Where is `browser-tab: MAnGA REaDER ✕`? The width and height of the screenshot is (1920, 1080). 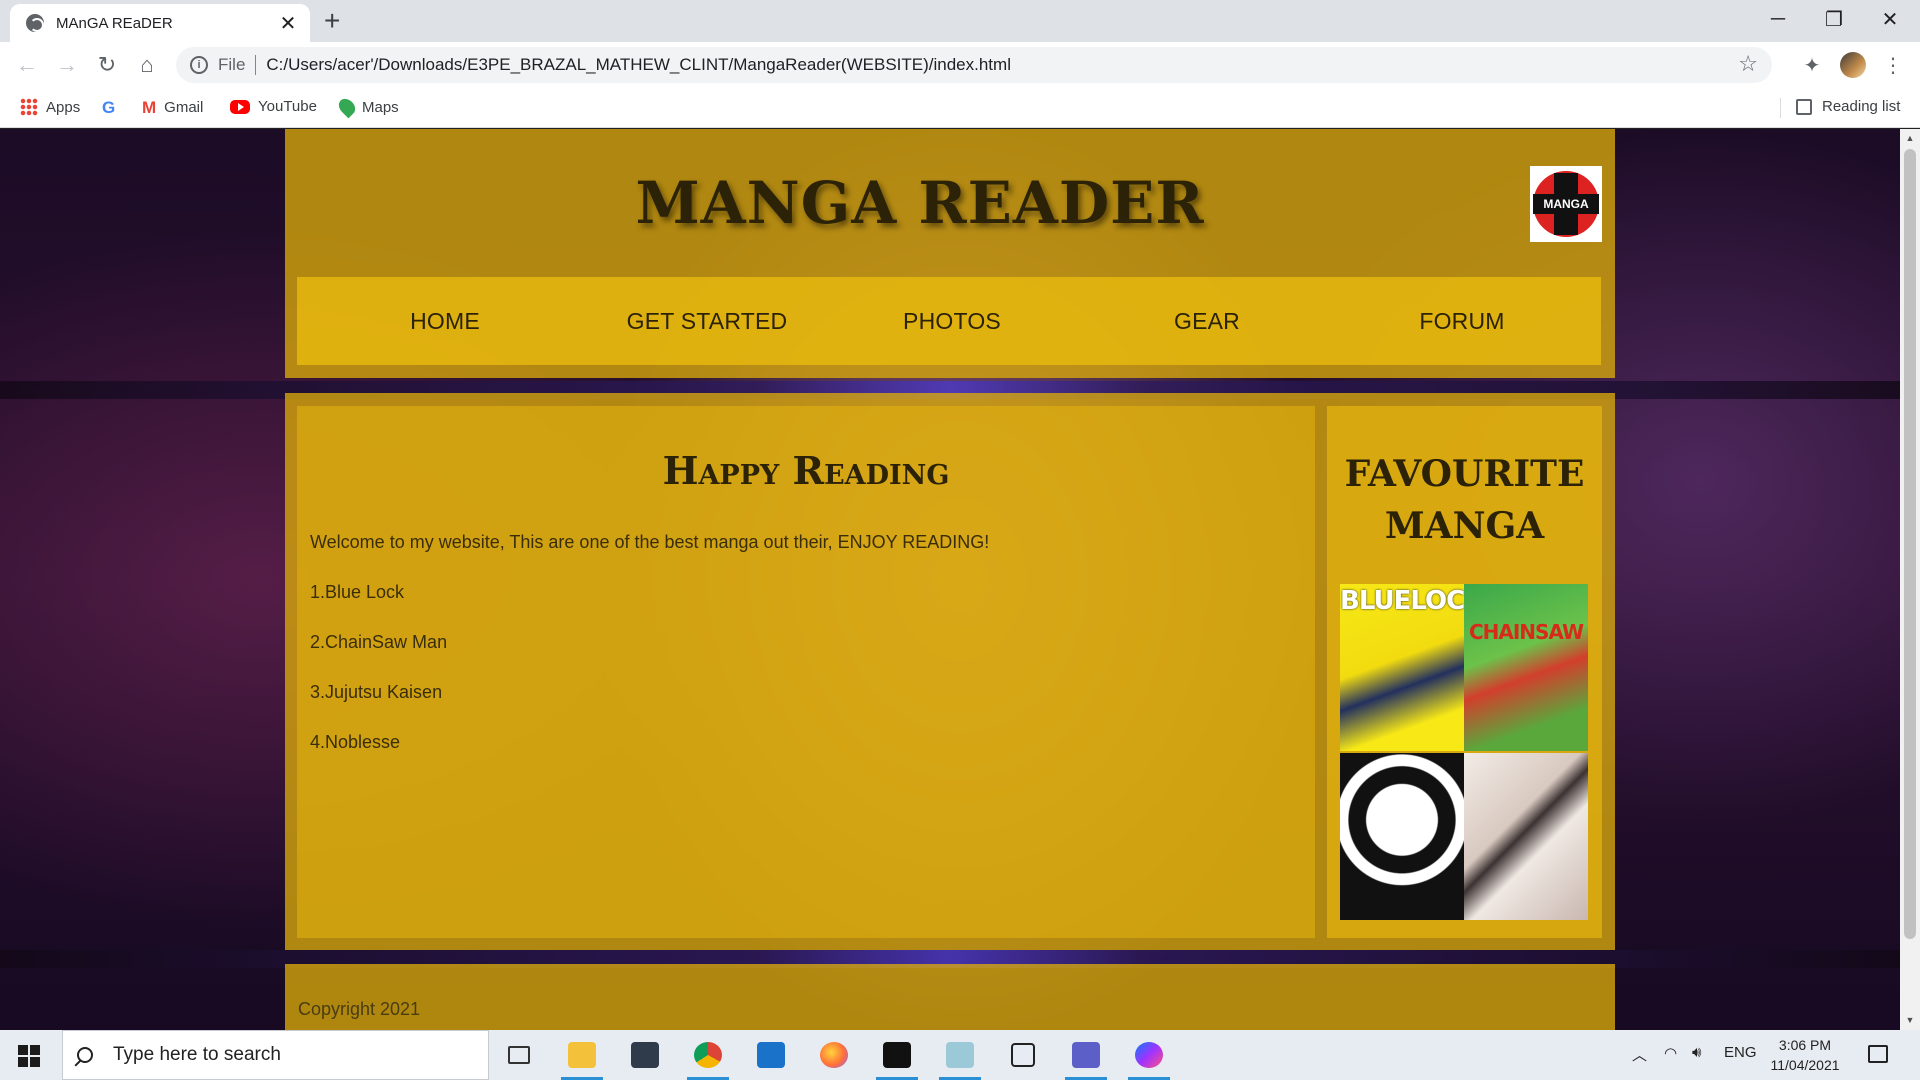
browser-tab: MAnGA REaDER ✕ is located at coordinates (160, 23).